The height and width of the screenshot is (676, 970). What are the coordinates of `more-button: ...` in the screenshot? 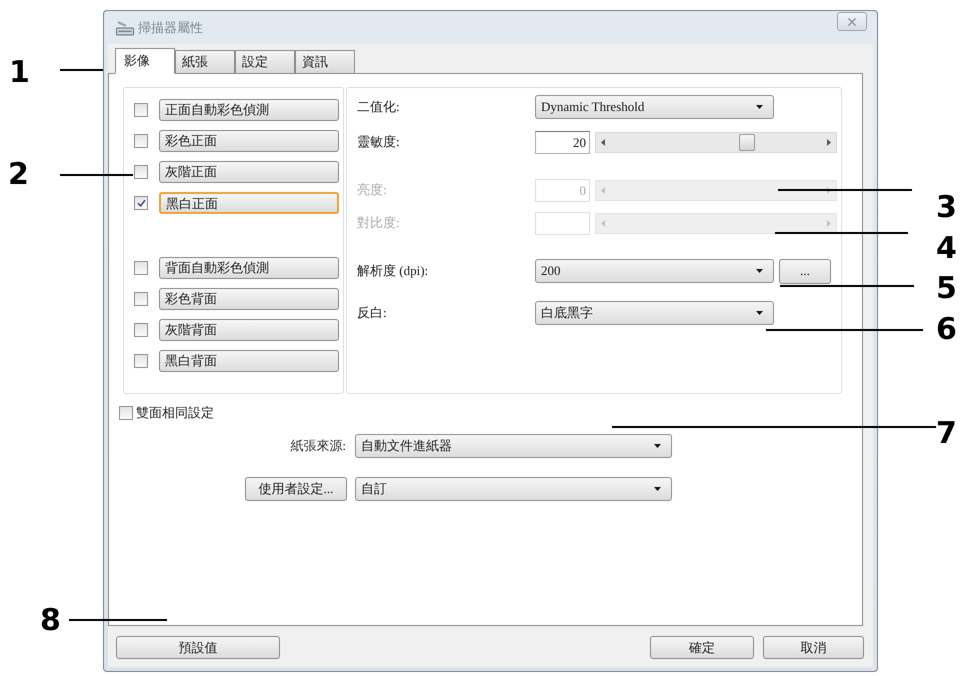 It's located at (805, 271).